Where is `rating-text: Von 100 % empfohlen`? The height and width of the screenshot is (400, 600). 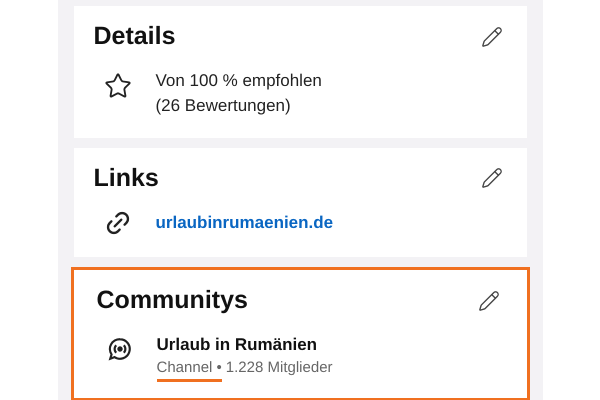
rating-text: Von 100 % empfohlen is located at coordinates (239, 81).